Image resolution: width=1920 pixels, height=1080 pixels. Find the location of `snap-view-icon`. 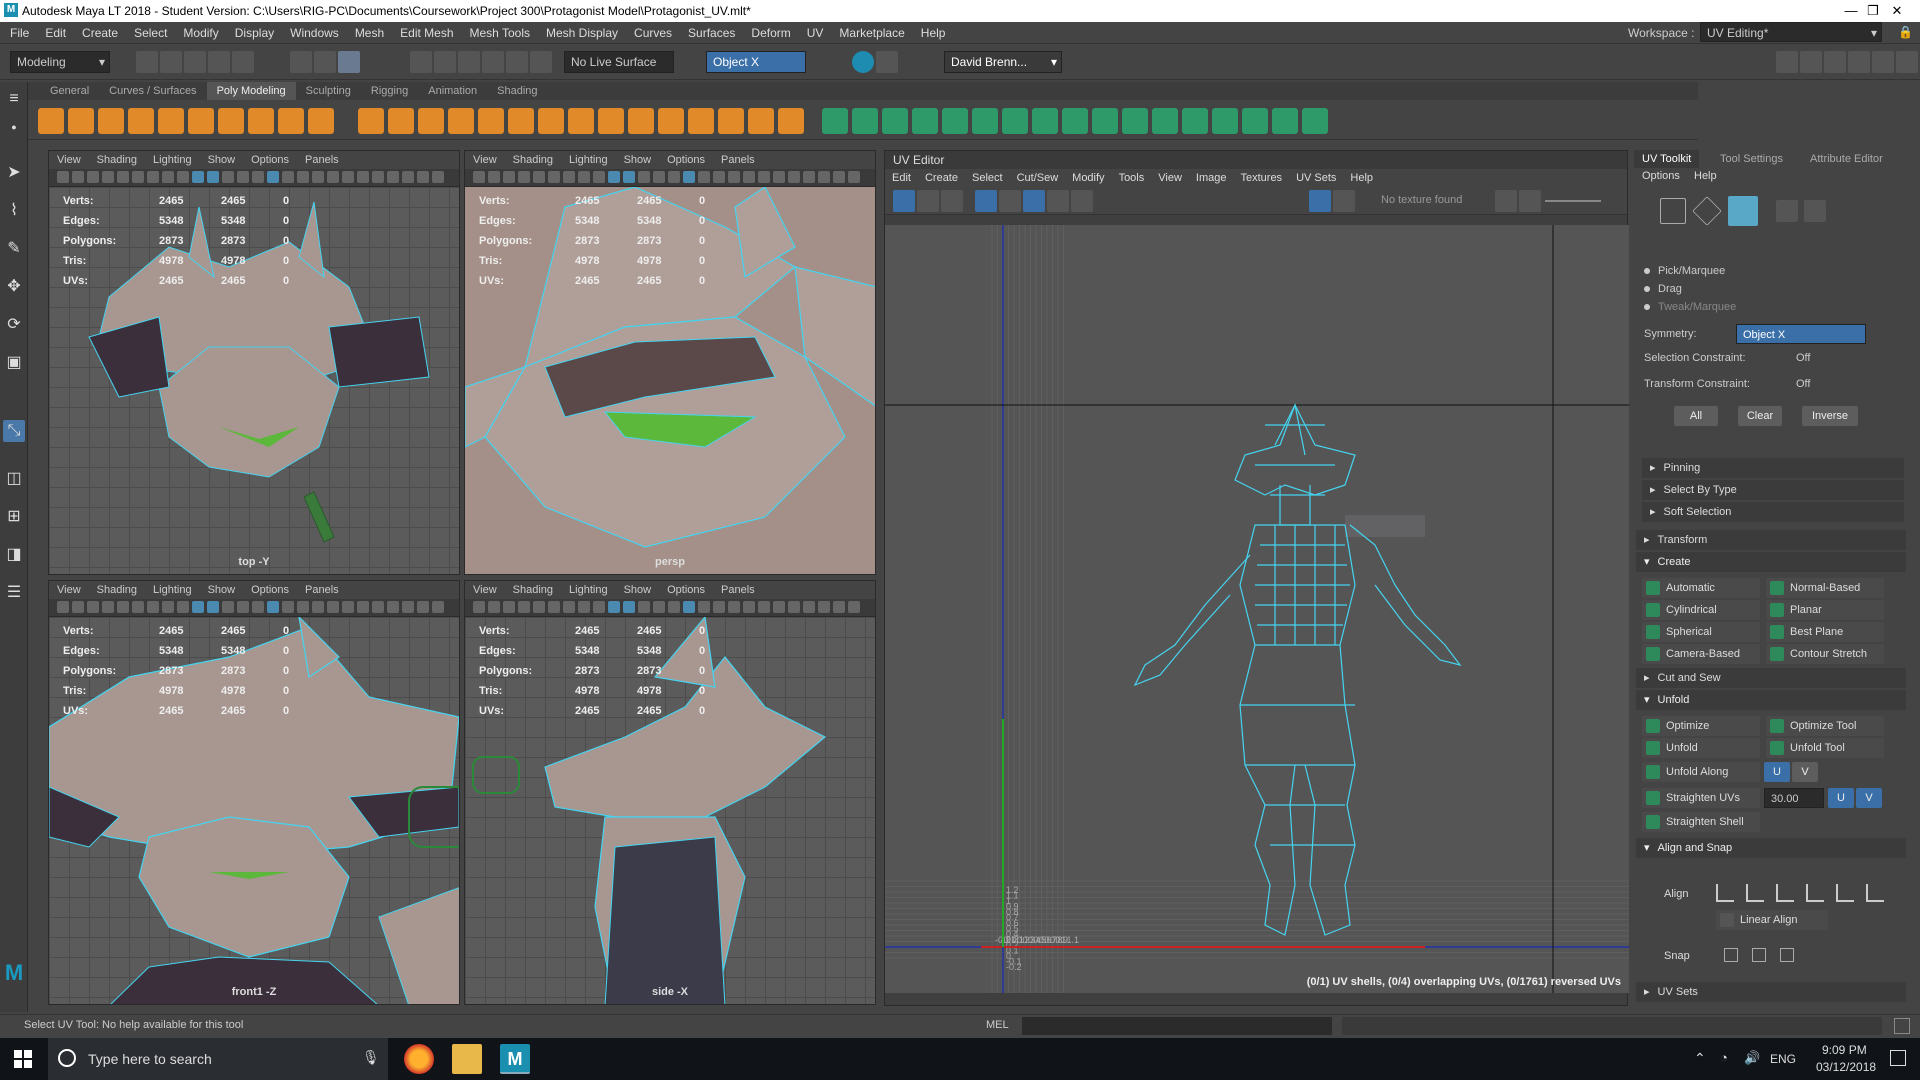

snap-view-icon is located at coordinates (493, 62).